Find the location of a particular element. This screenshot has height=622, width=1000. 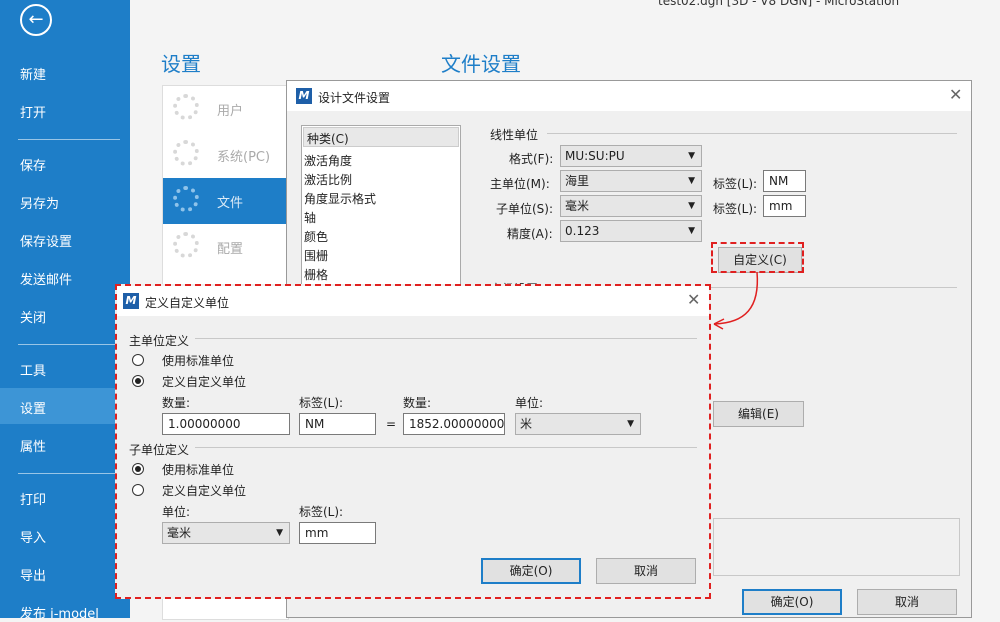

master-standard-radio is located at coordinates (138, 360).